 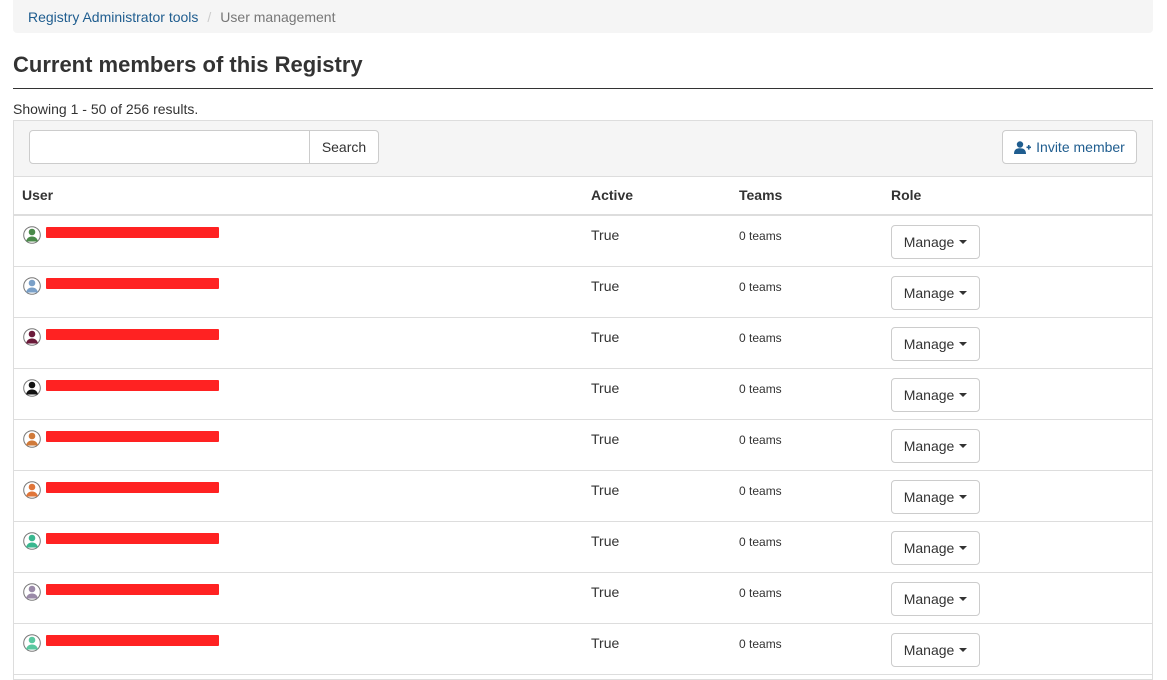 What do you see at coordinates (761, 195) in the screenshot?
I see `column-header-teams: Teams` at bounding box center [761, 195].